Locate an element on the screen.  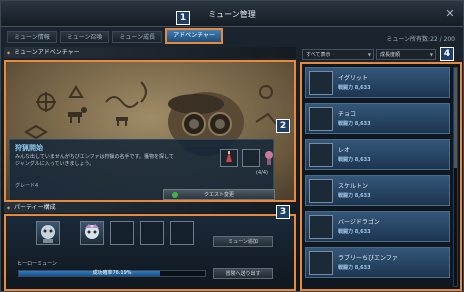
close-icon: ✕ is located at coordinates (450, 14).